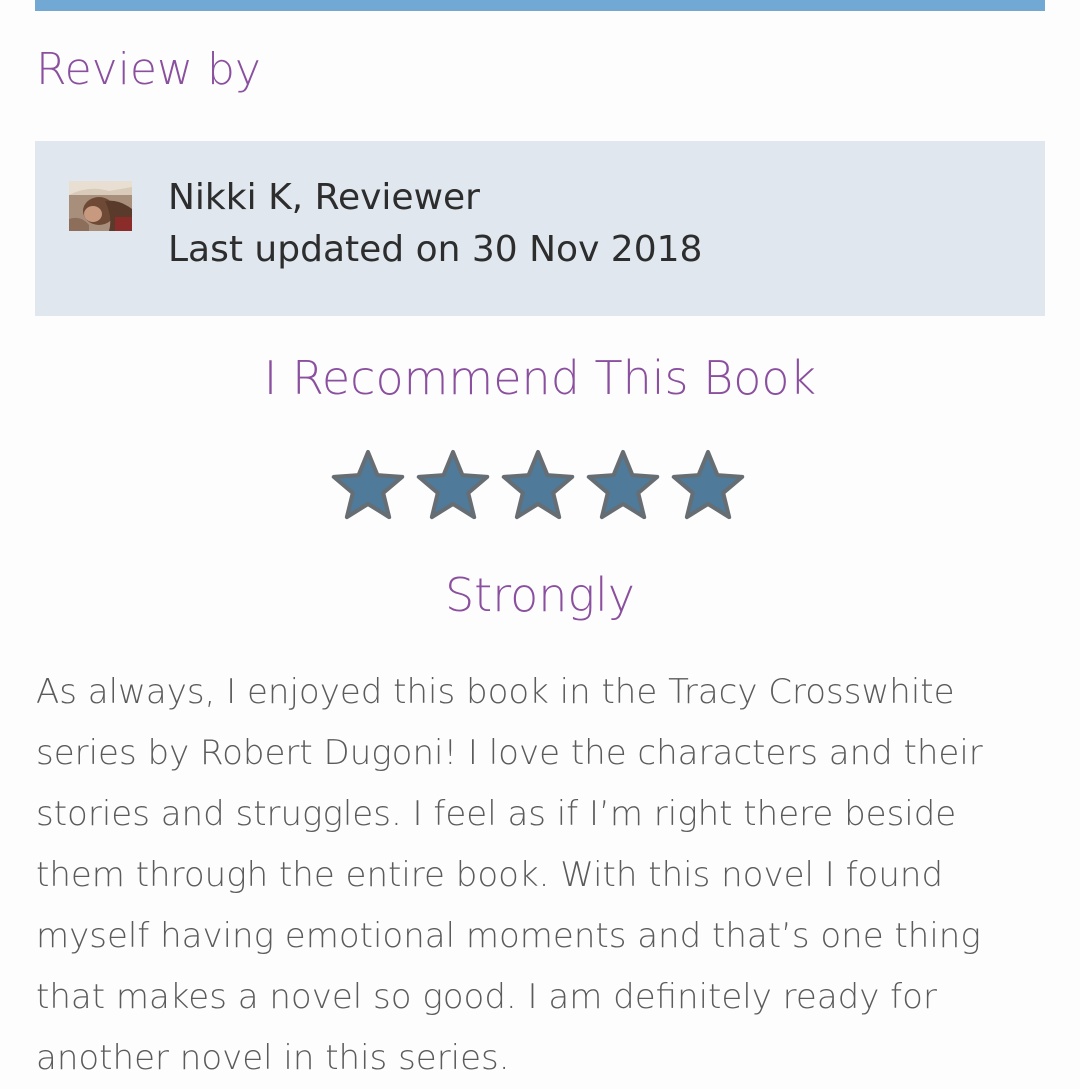  What do you see at coordinates (540, 595) in the screenshot?
I see `recommendation-strength: Strongly` at bounding box center [540, 595].